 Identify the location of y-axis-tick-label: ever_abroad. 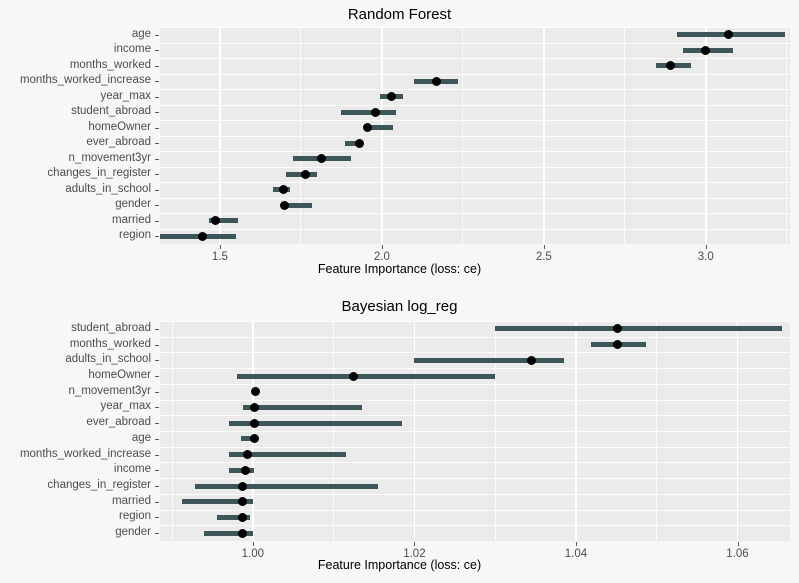
(118, 142).